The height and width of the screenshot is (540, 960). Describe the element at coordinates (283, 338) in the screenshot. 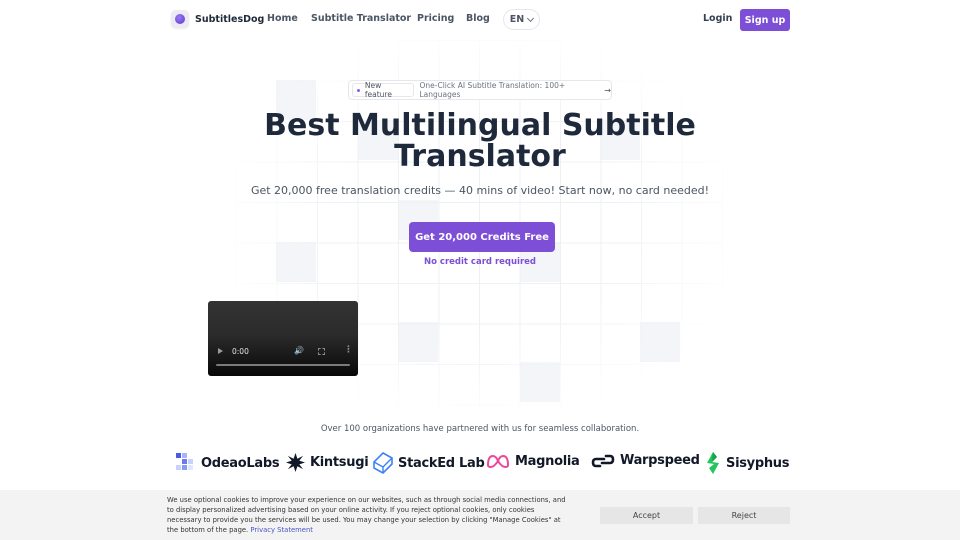

I see `video-player: 0:00 🔊 ⋮` at that location.